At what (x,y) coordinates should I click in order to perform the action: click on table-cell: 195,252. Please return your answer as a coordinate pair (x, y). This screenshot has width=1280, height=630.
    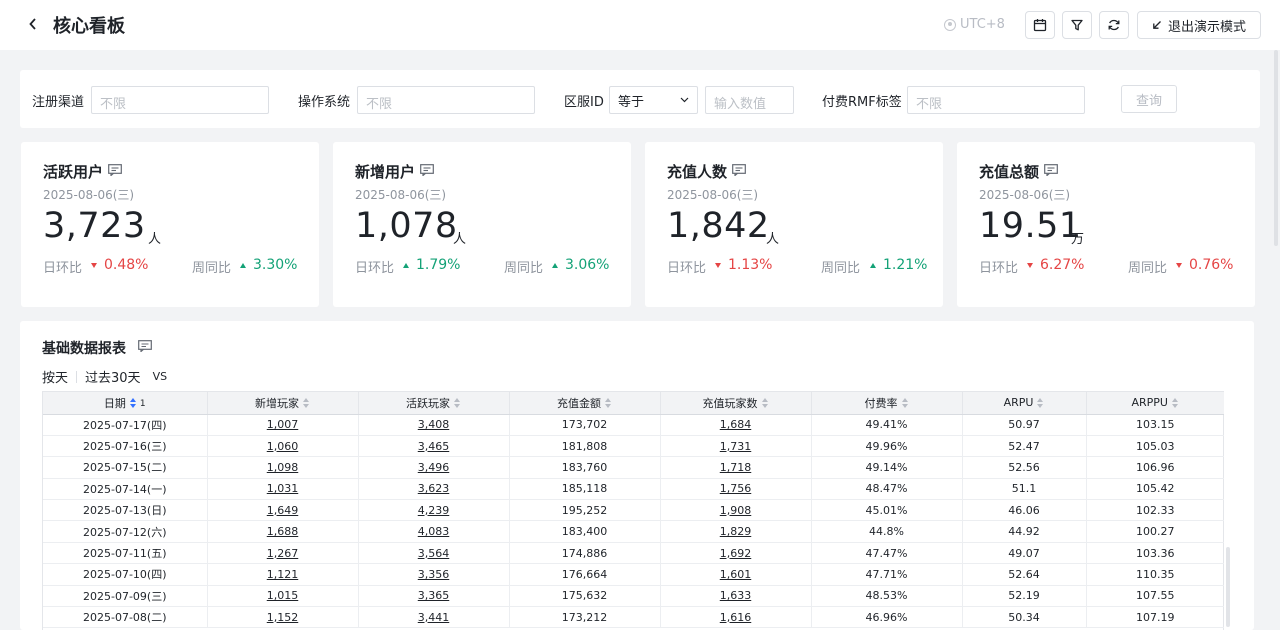
    Looking at the image, I should click on (585, 510).